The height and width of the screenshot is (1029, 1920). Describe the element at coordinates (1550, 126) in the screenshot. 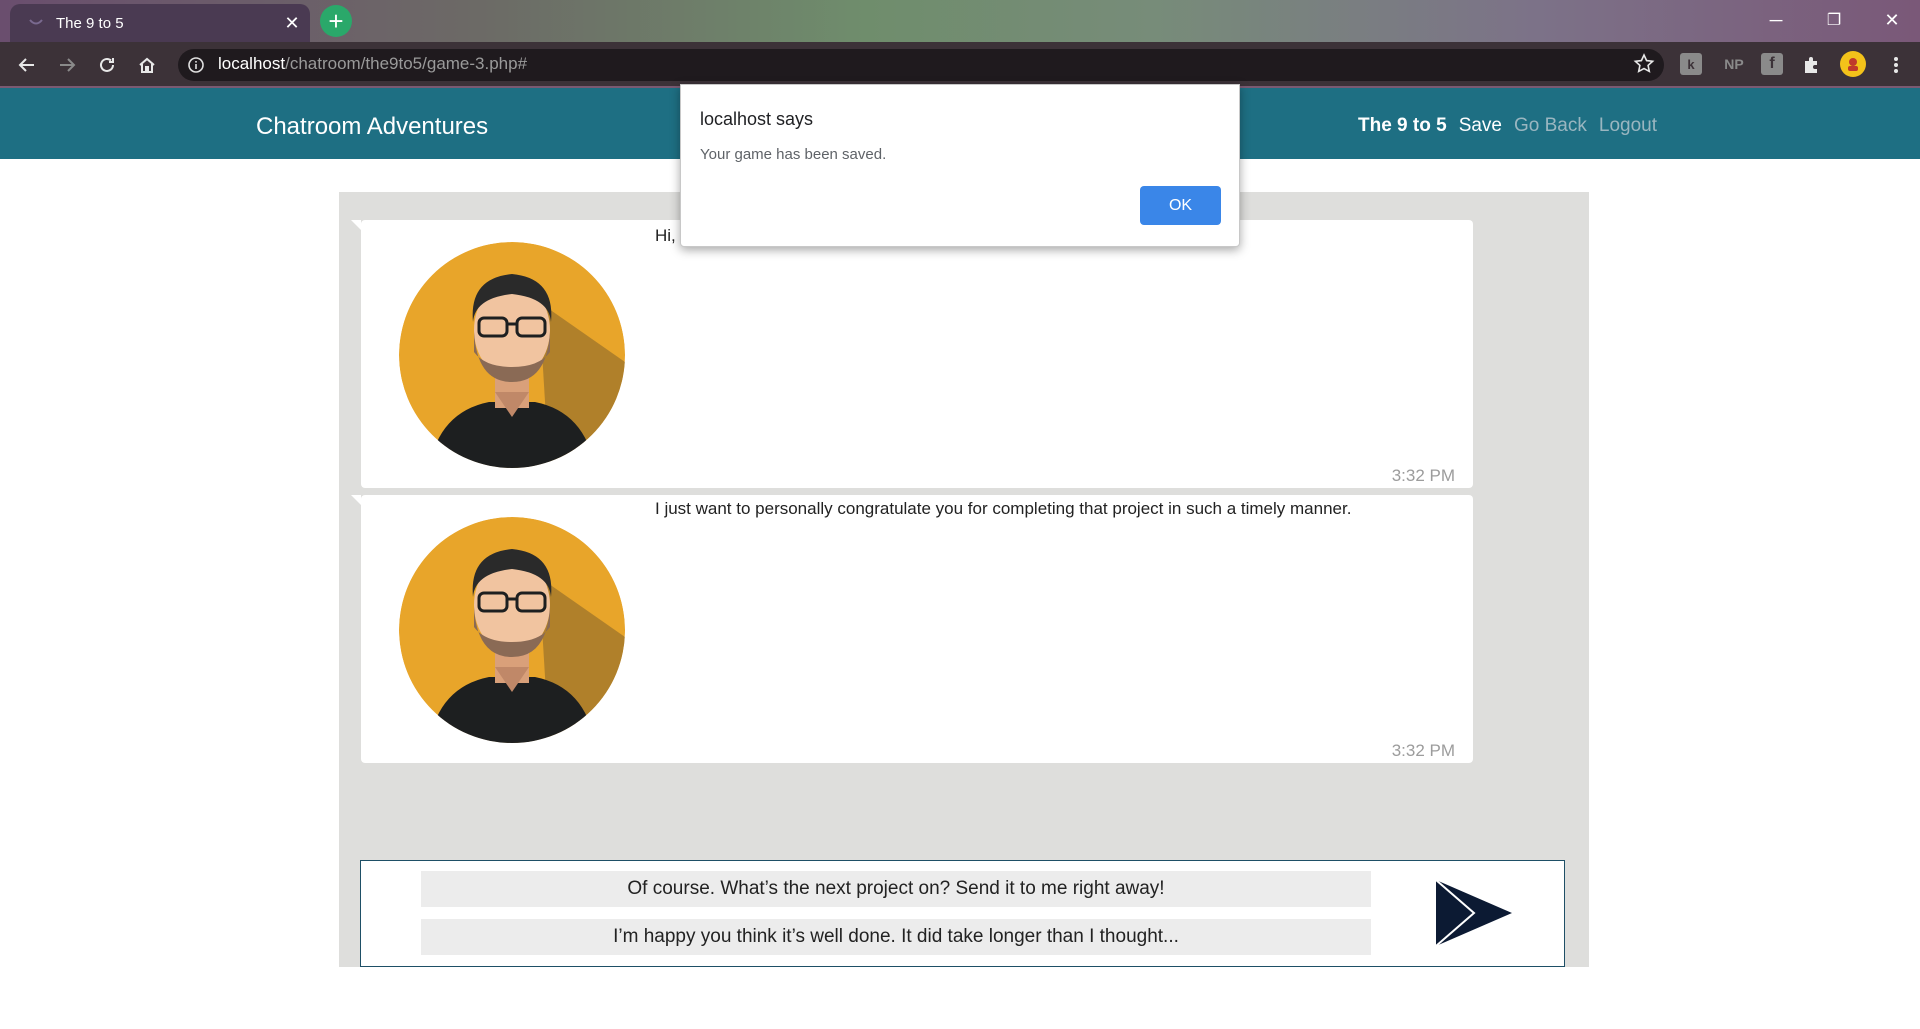

I see `nav-link-go-back: Go Back` at that location.